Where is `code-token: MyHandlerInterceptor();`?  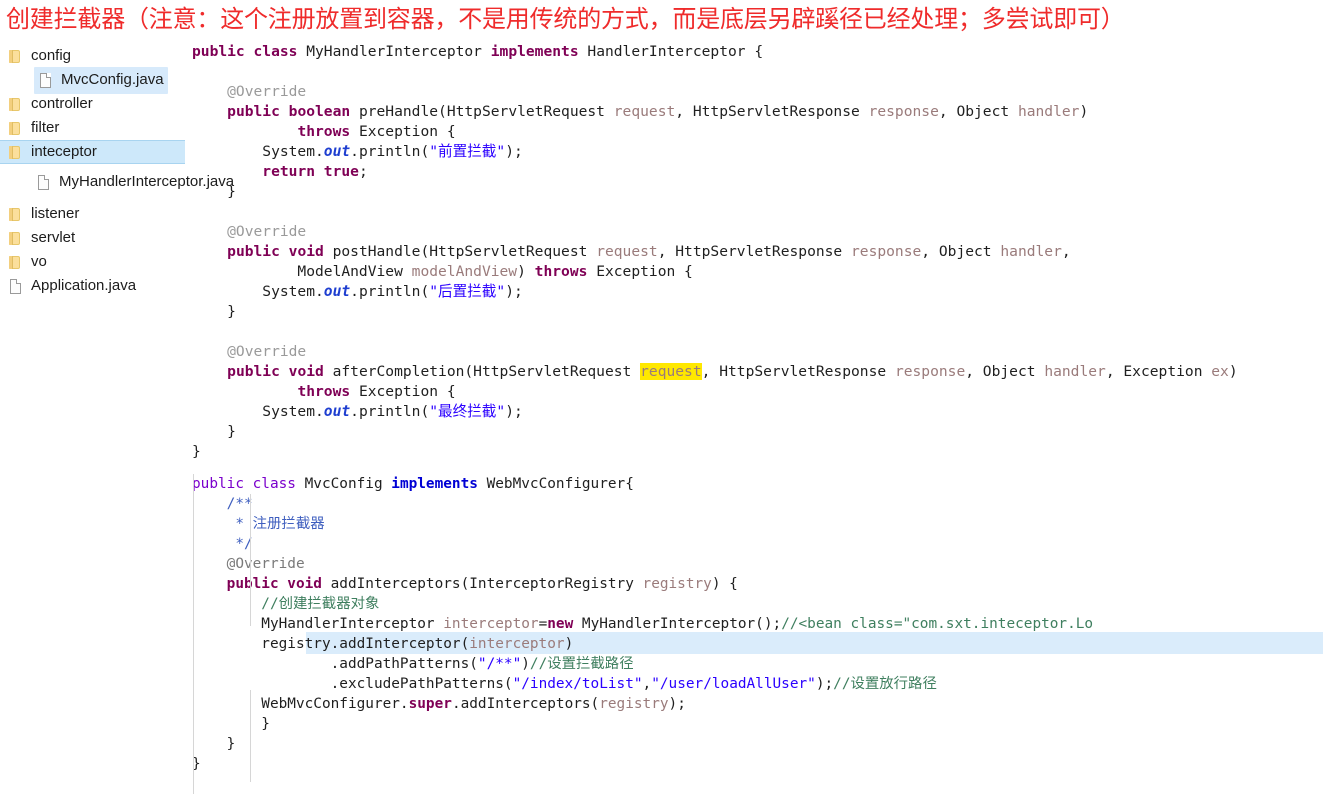
code-token: MyHandlerInterceptor(); is located at coordinates (681, 624).